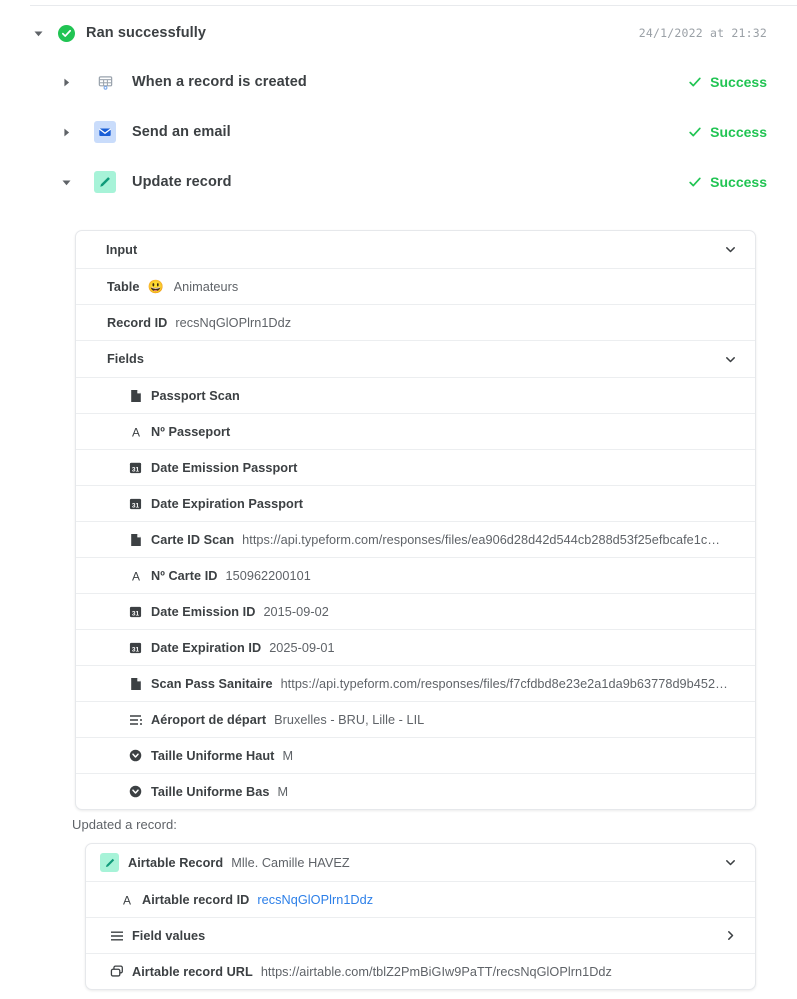 Image resolution: width=797 pixels, height=999 pixels. What do you see at coordinates (268, 575) in the screenshot?
I see `field-value: 150962200101` at bounding box center [268, 575].